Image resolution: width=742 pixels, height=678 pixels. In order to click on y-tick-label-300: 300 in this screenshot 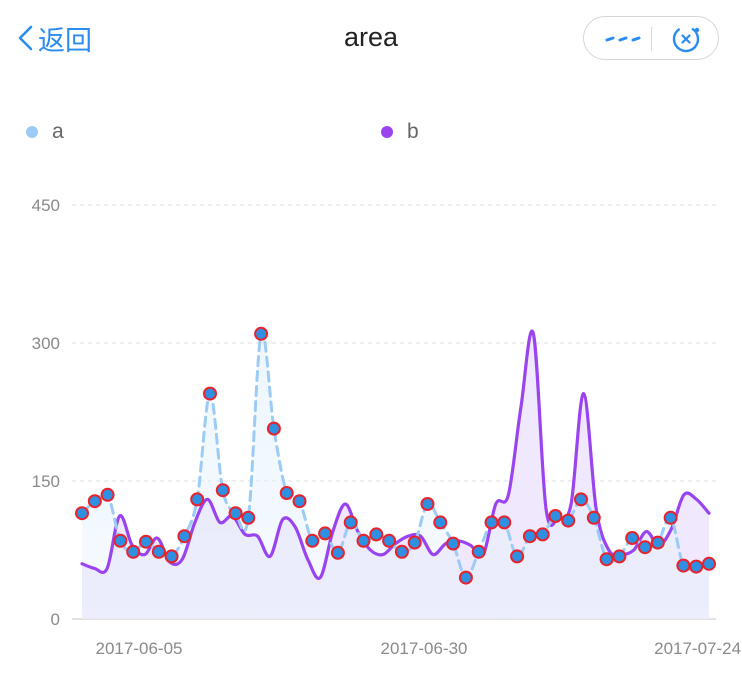, I will do `click(46, 343)`.